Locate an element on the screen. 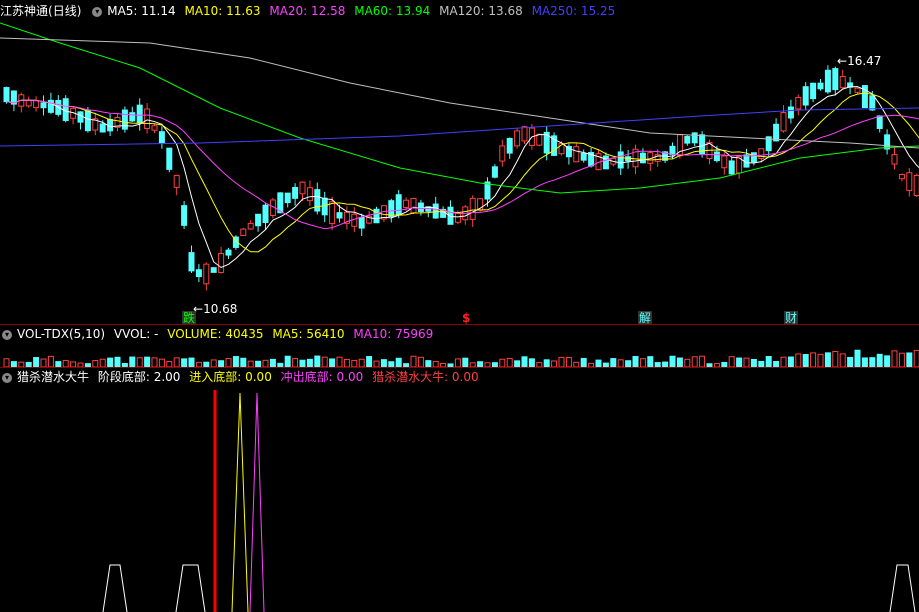  volume-indicator-name: VOL-TDX(5,10) is located at coordinates (61, 334).